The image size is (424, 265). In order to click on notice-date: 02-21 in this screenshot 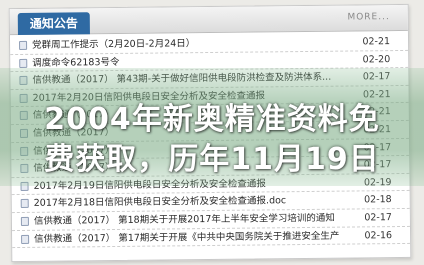, I will do `click(376, 42)`.